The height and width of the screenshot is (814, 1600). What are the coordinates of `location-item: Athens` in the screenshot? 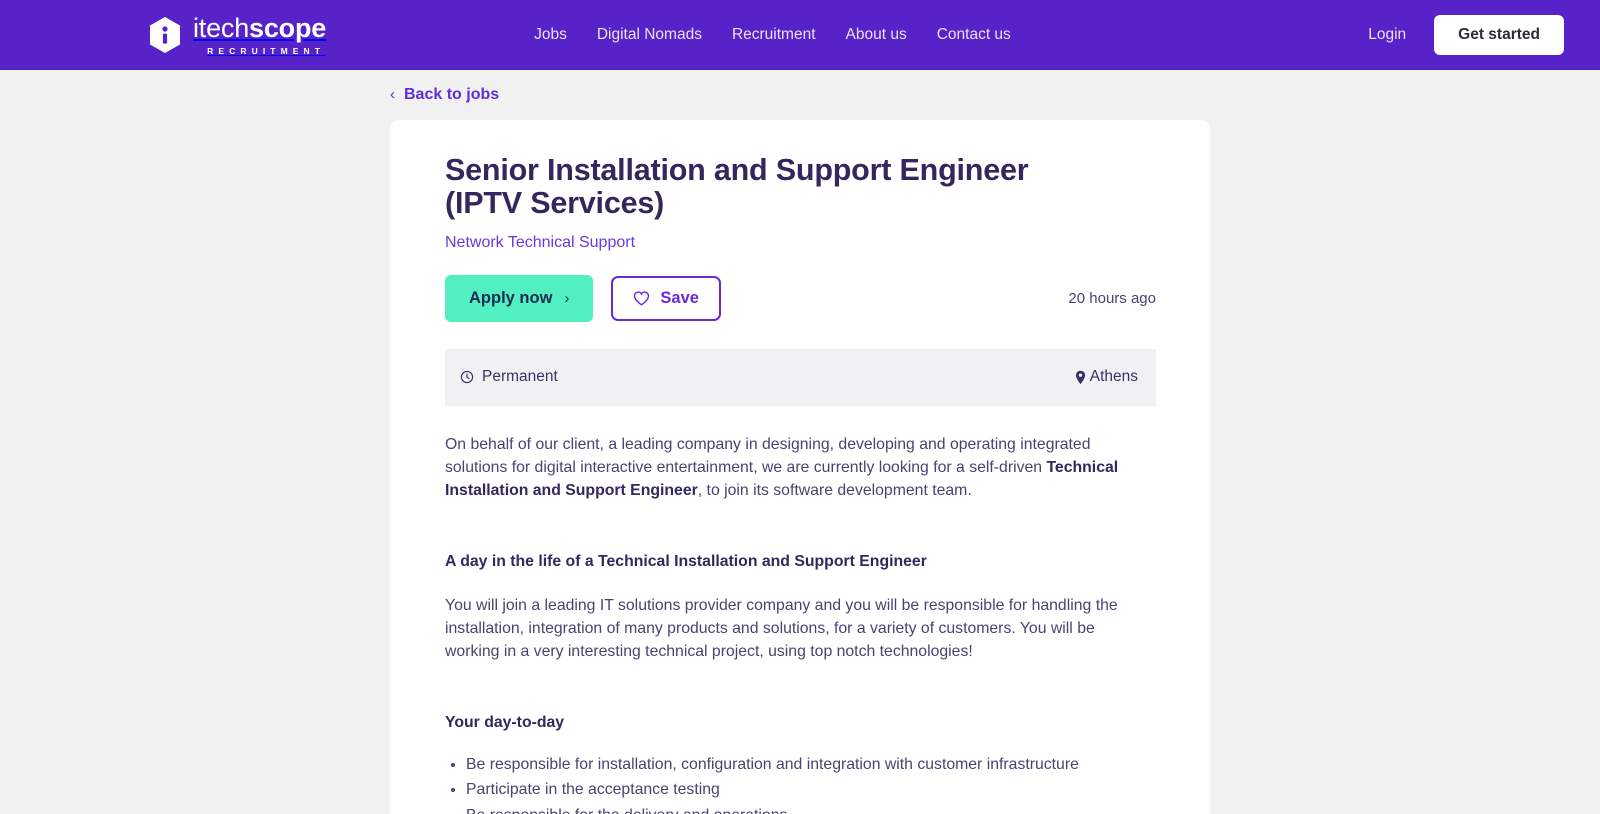 It's located at (1106, 377).